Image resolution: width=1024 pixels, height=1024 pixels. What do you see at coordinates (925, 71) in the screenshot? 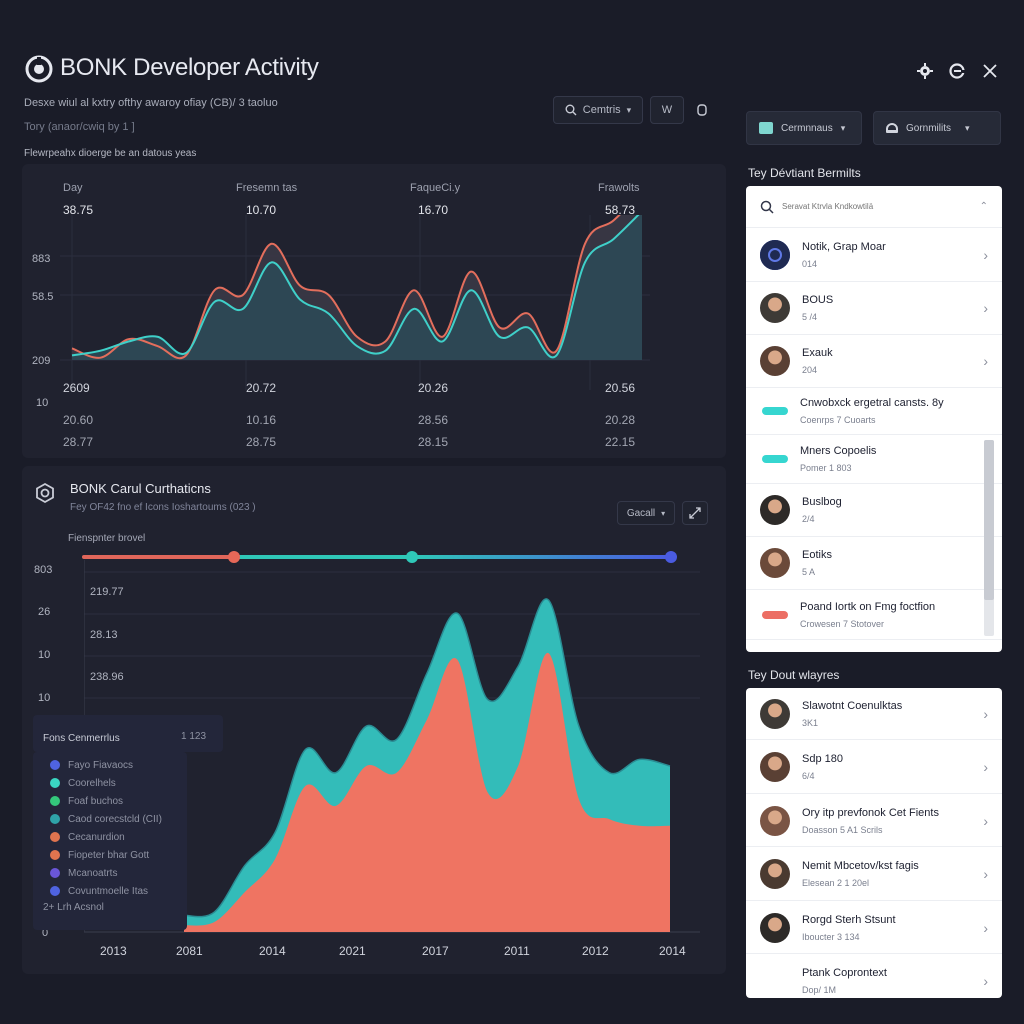
I see `settings-icon` at bounding box center [925, 71].